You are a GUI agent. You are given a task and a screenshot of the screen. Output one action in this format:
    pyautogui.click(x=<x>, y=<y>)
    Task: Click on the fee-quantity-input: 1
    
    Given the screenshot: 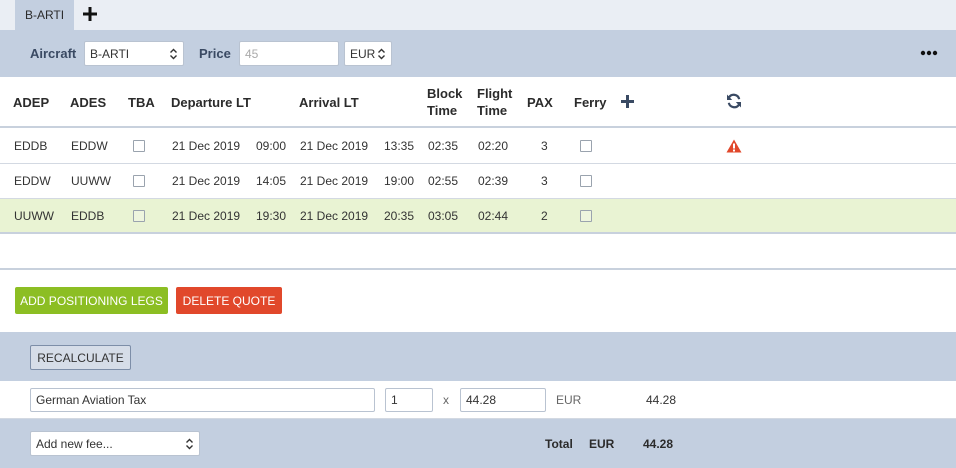 What is the action you would take?
    pyautogui.click(x=409, y=400)
    